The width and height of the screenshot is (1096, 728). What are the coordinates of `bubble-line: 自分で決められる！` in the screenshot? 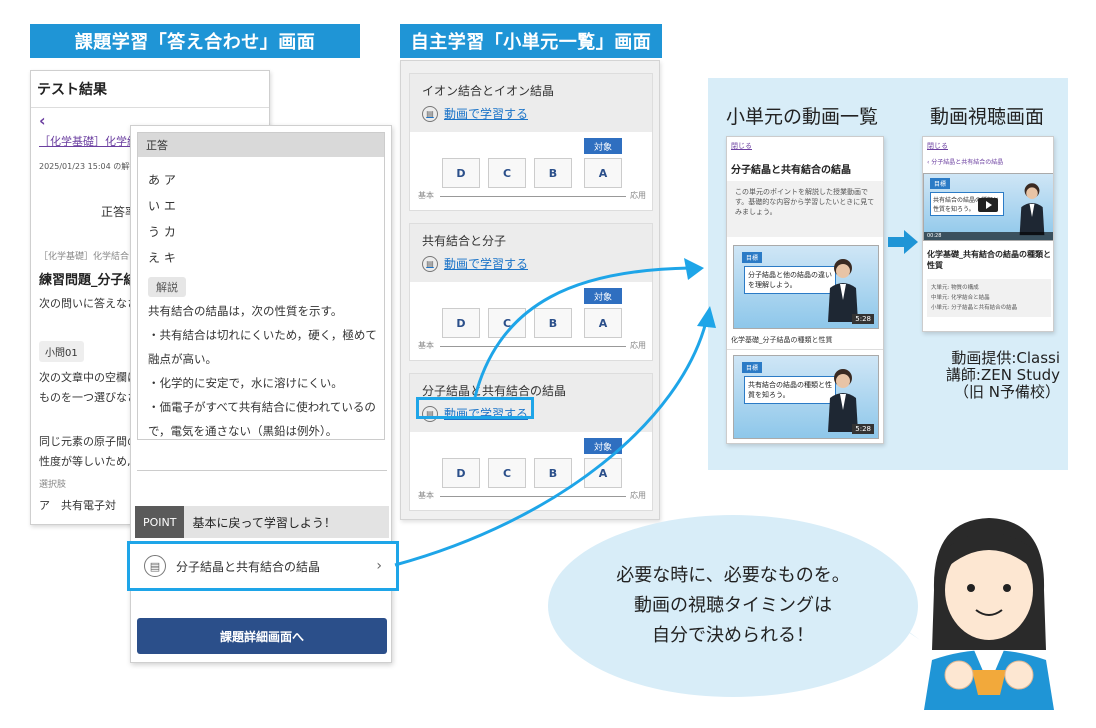 It's located at (733, 635).